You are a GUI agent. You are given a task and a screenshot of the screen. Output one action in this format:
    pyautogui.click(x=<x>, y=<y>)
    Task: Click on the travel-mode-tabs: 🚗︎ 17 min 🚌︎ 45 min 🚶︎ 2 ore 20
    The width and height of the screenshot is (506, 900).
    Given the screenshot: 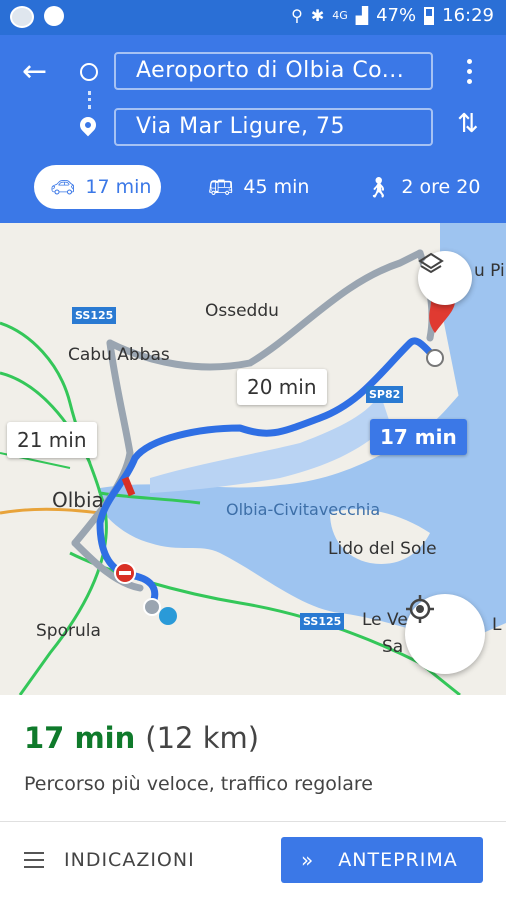 What is the action you would take?
    pyautogui.click(x=253, y=186)
    